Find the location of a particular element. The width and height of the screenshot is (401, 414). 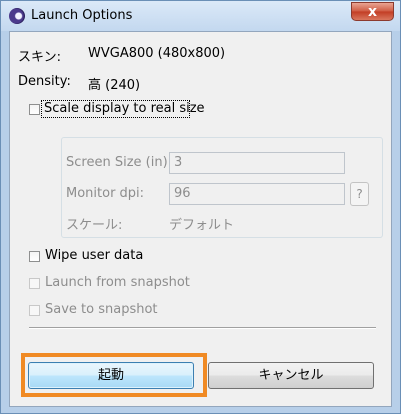

launch-from-snapshot-checkbox is located at coordinates (34, 283).